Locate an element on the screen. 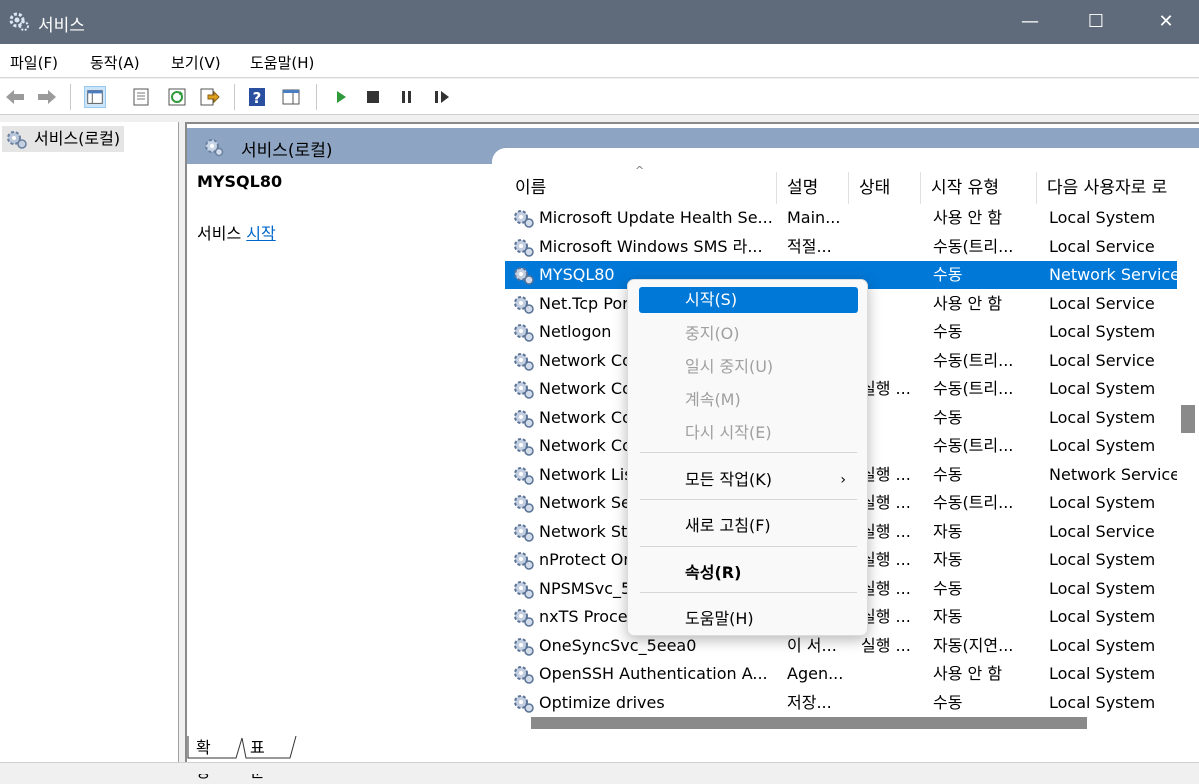 This screenshot has height=784, width=1199. minimize-button: — is located at coordinates (1030, 22).